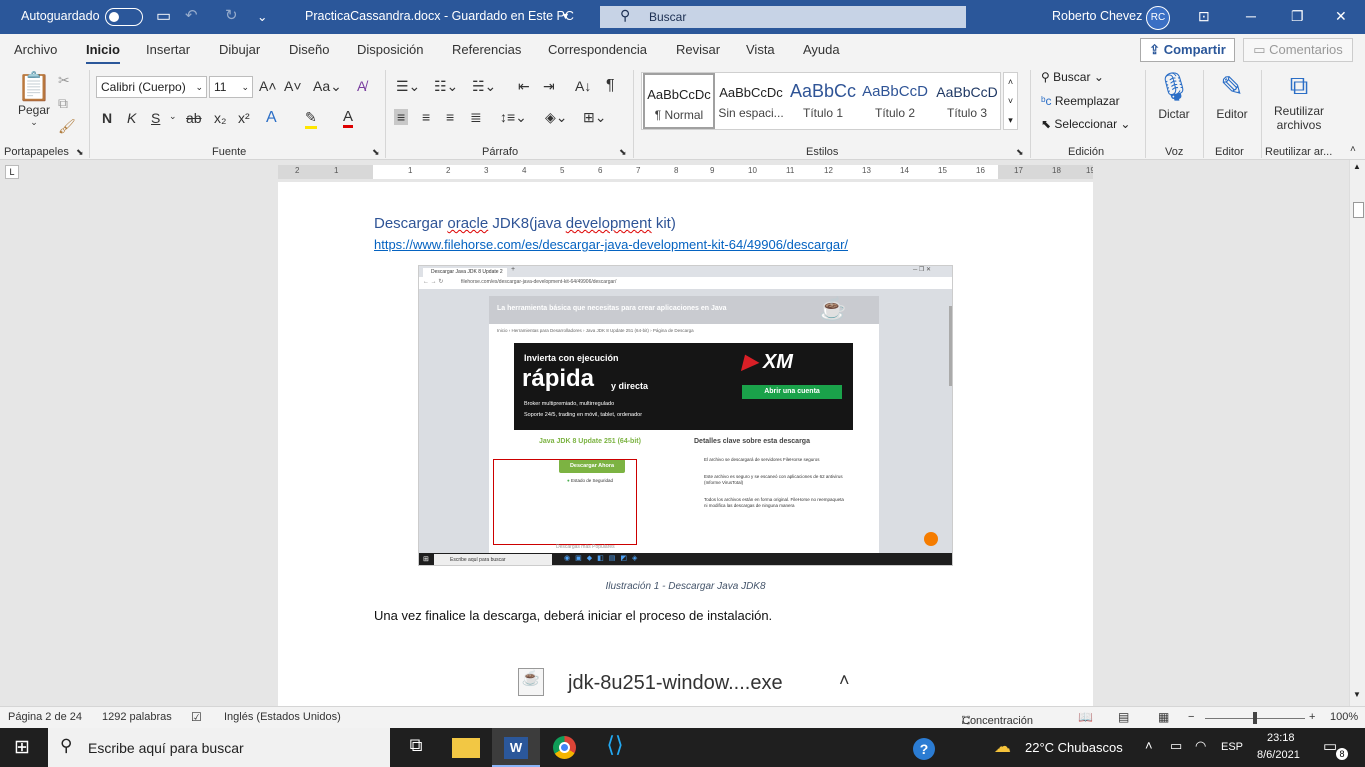 The width and height of the screenshot is (1365, 767). Describe the element at coordinates (1158, 18) in the screenshot. I see `avatar: RC` at that location.